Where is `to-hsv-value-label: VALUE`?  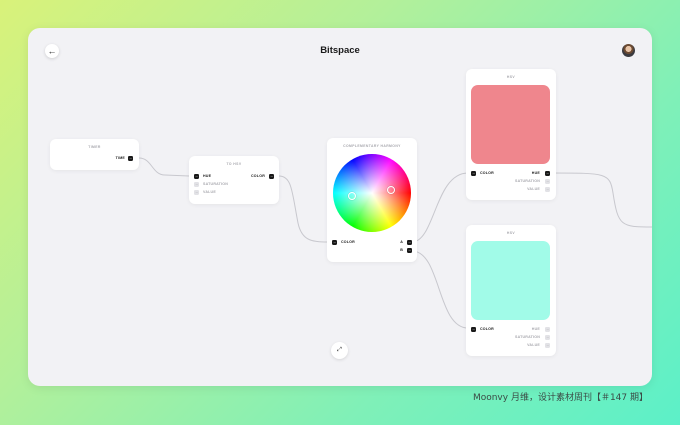 to-hsv-value-label: VALUE is located at coordinates (209, 192).